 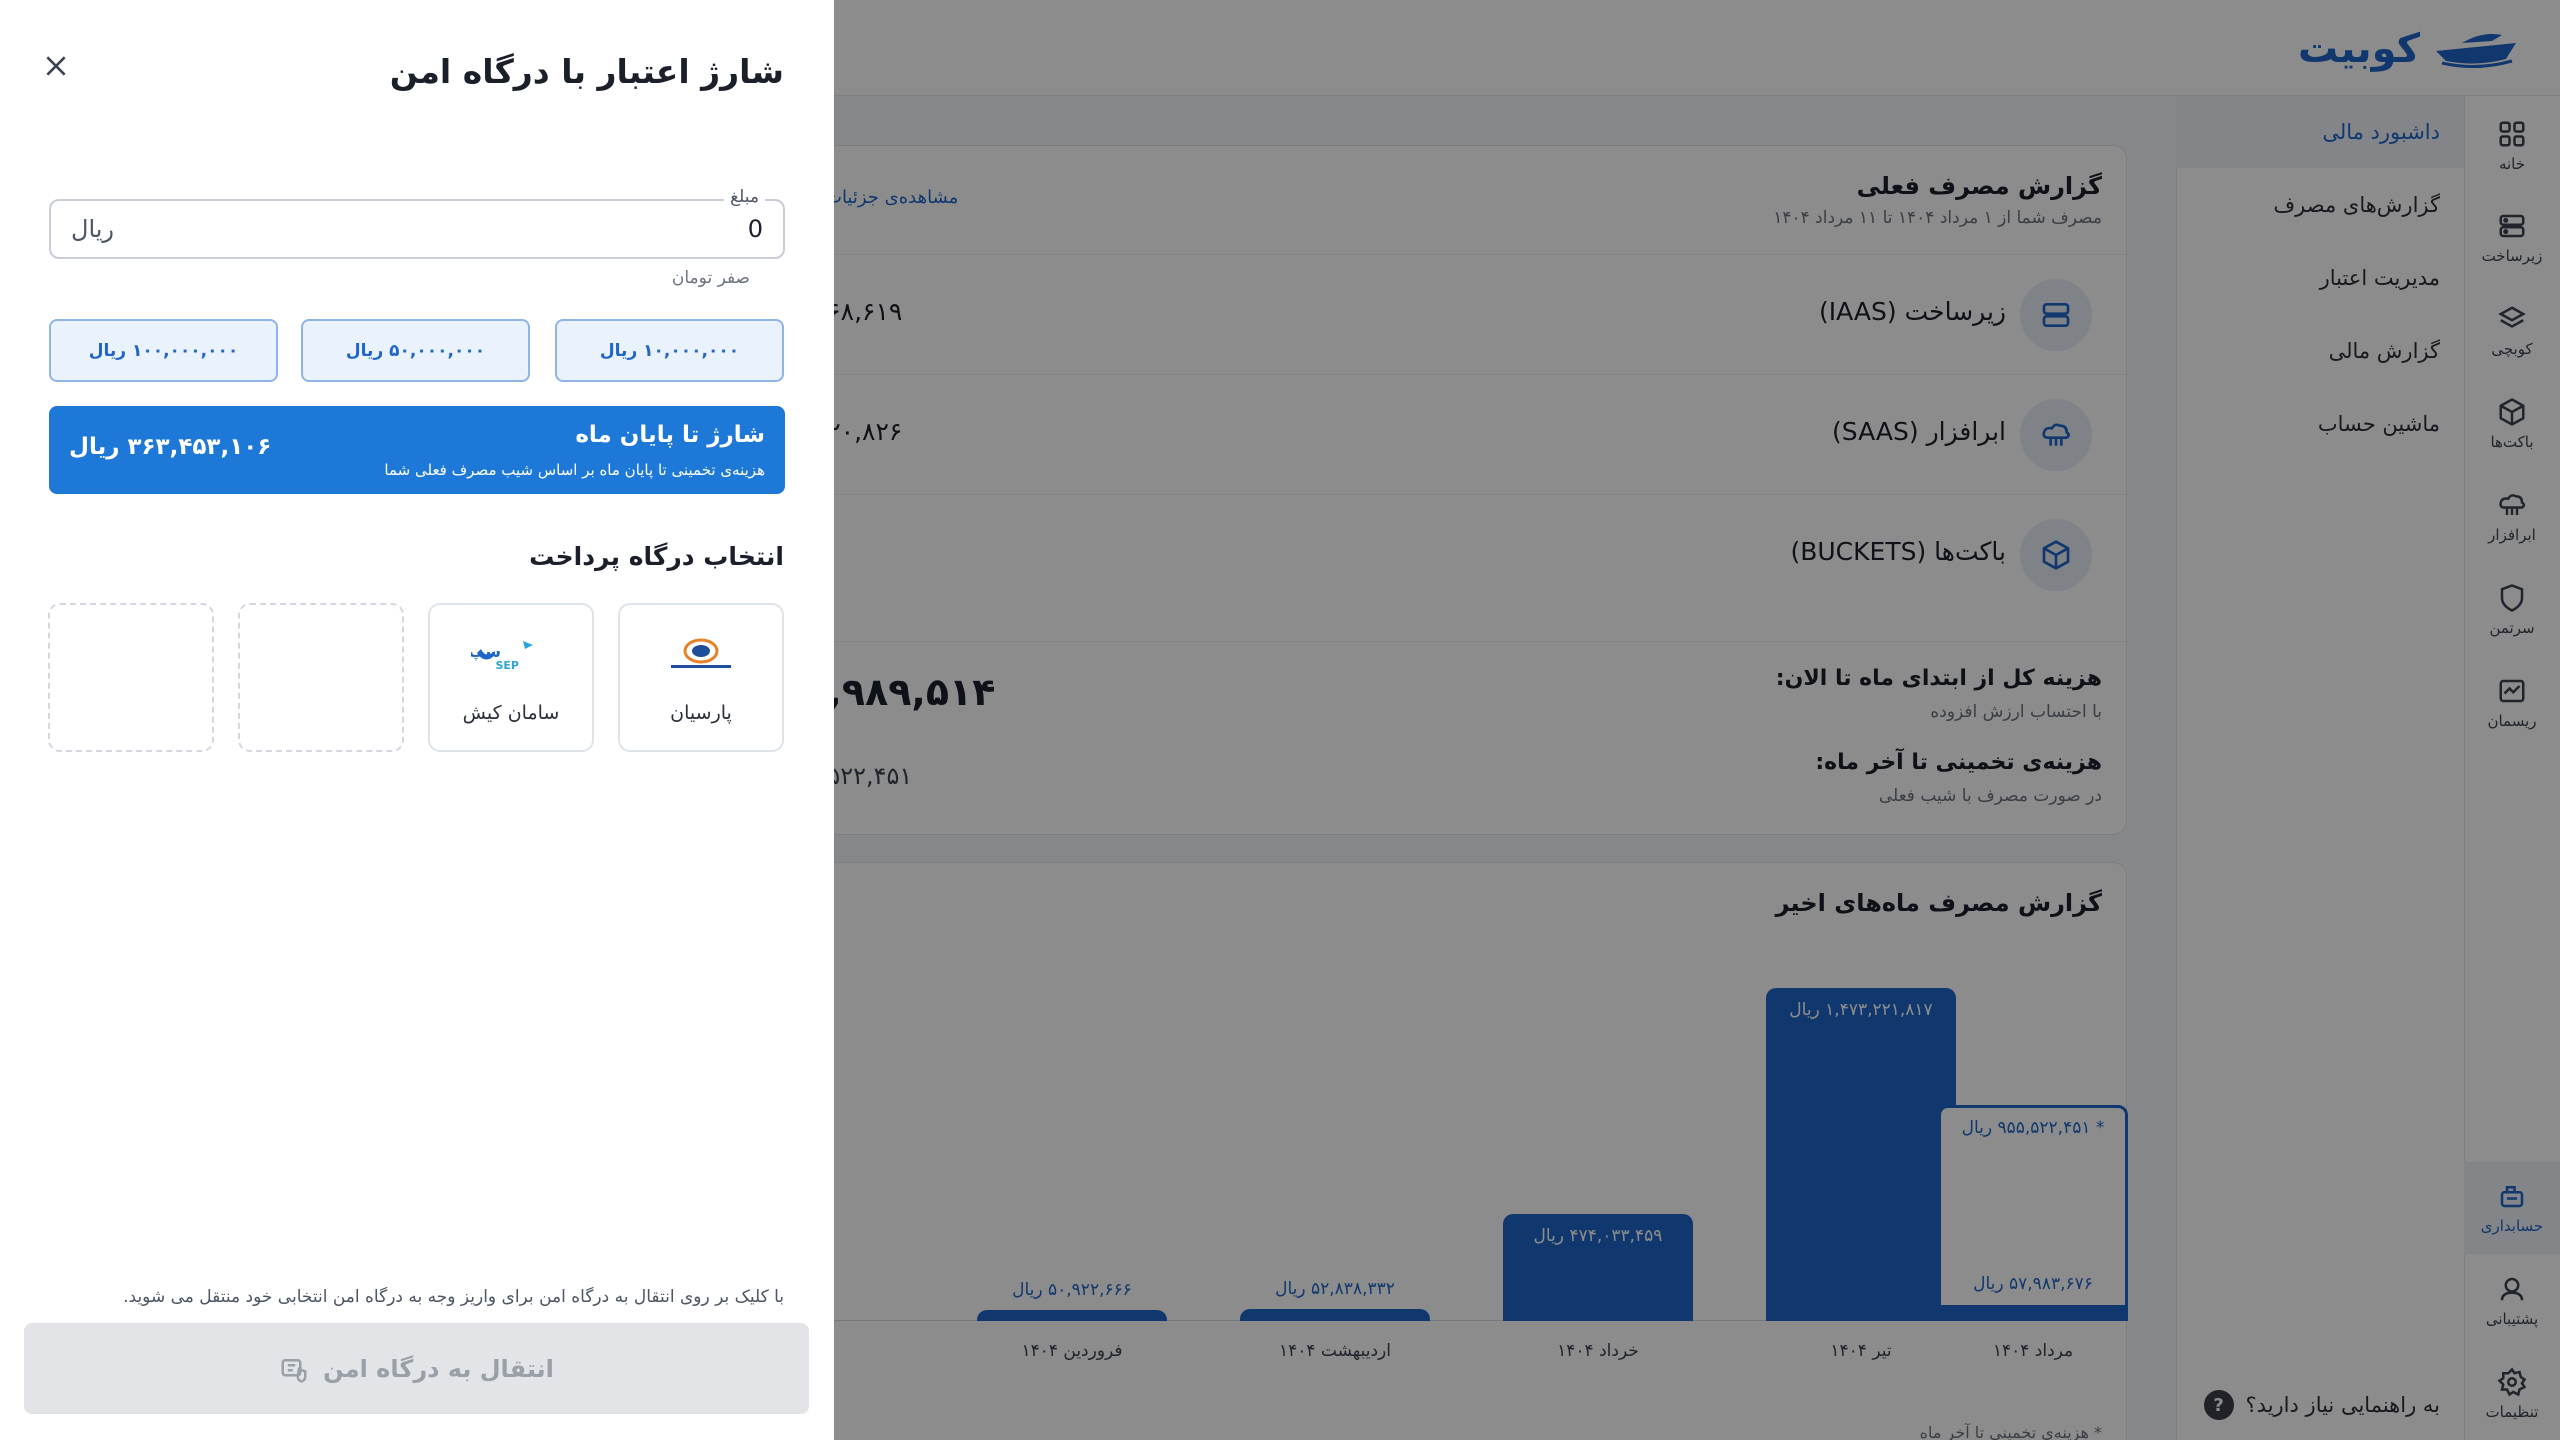 I want to click on amount-input: مبلغ 0 ریال, so click(x=417, y=223).